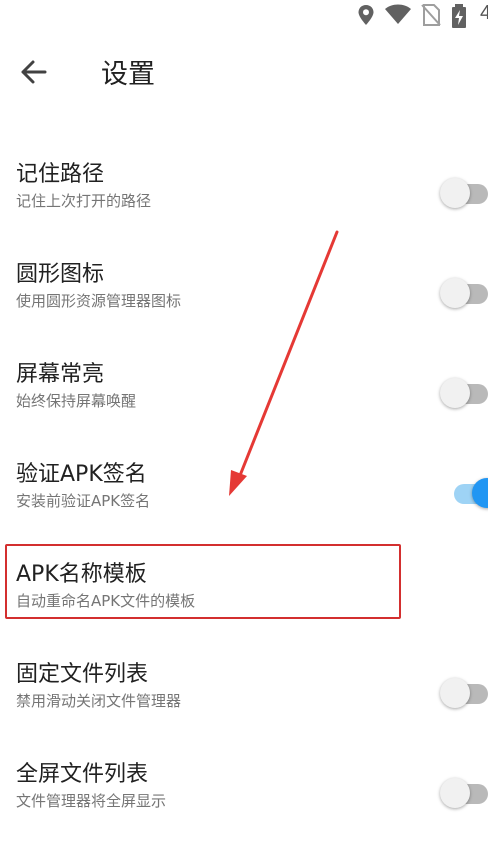 This screenshot has width=488, height=861. I want to click on remember-path-toggle, so click(464, 194).